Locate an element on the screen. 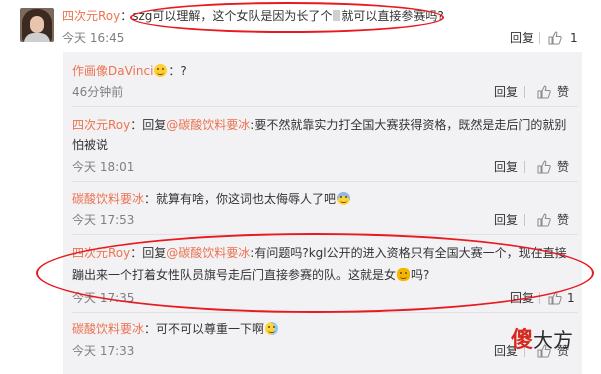  reply-time: 今天 17:33 is located at coordinates (103, 351).